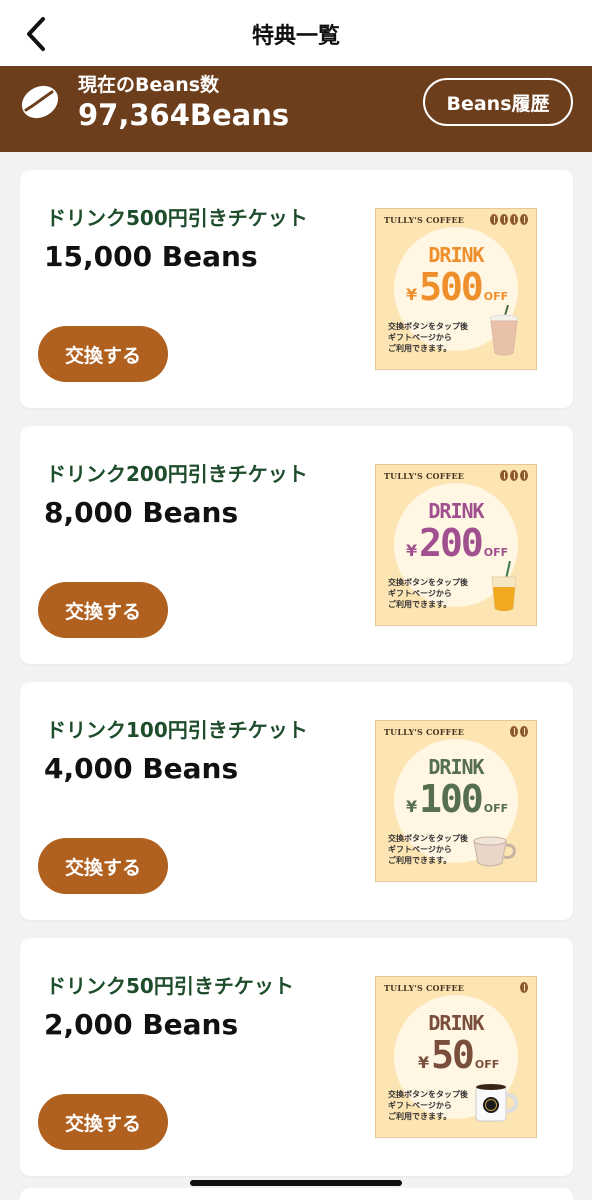  What do you see at coordinates (451, 543) in the screenshot?
I see `ticket-amount-number: 200` at bounding box center [451, 543].